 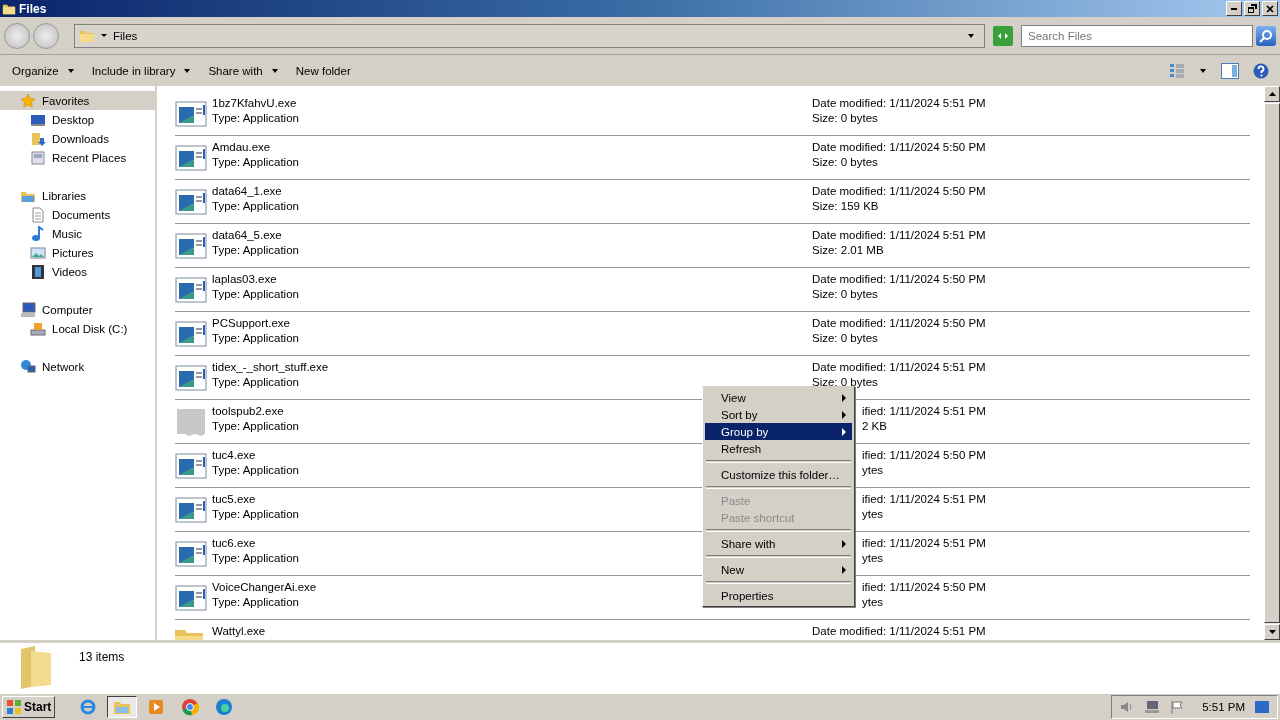 What do you see at coordinates (1252, 8) in the screenshot?
I see `restore-button` at bounding box center [1252, 8].